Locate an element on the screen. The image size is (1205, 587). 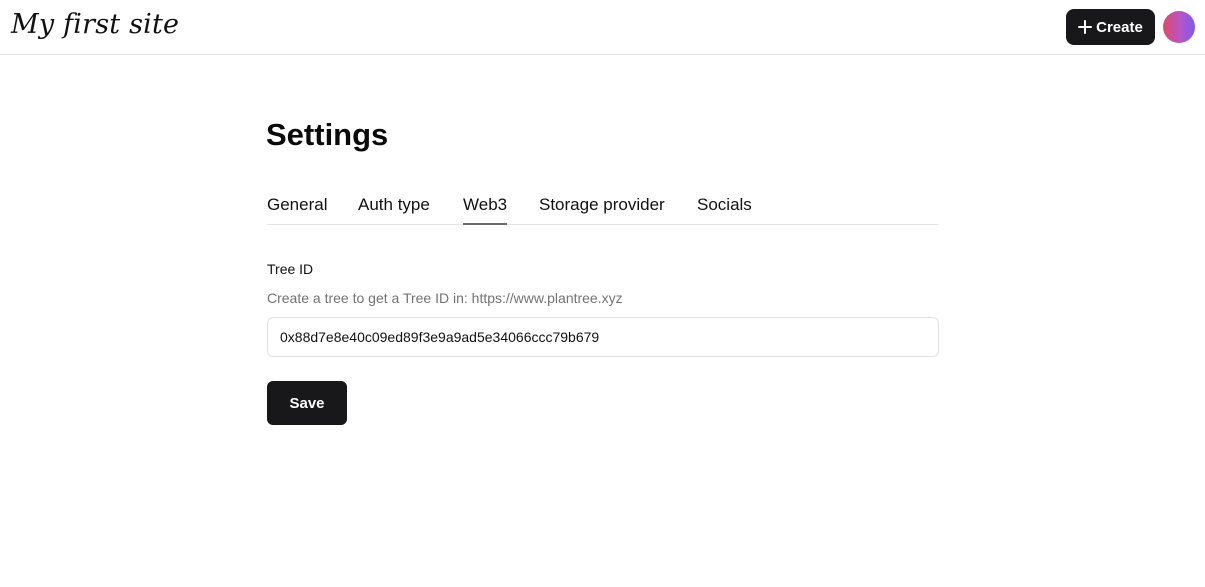
tree-id-label: Tree ID is located at coordinates (290, 269).